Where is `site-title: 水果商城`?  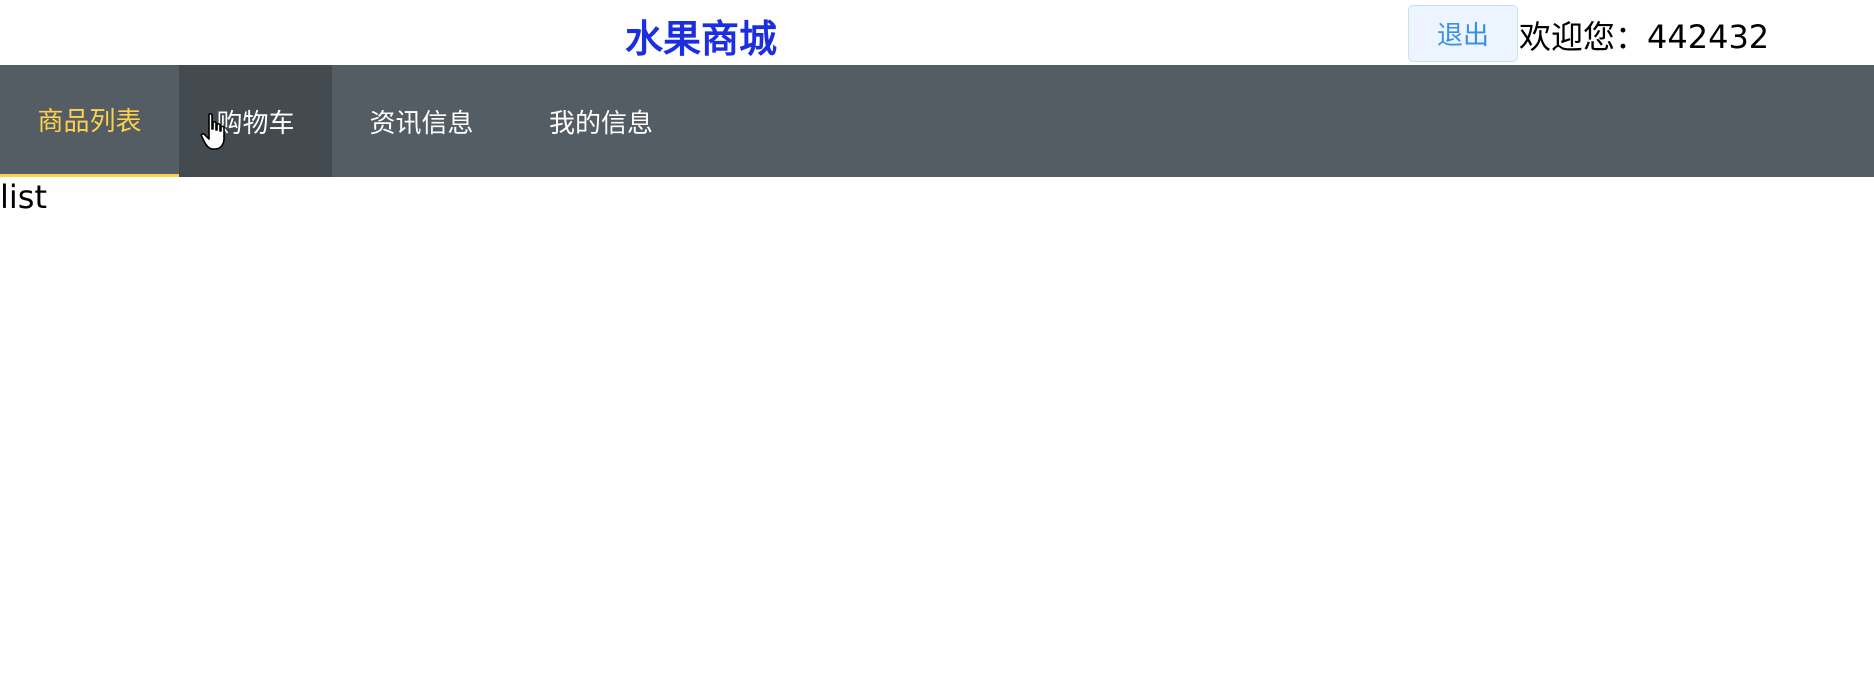 site-title: 水果商城 is located at coordinates (701, 39).